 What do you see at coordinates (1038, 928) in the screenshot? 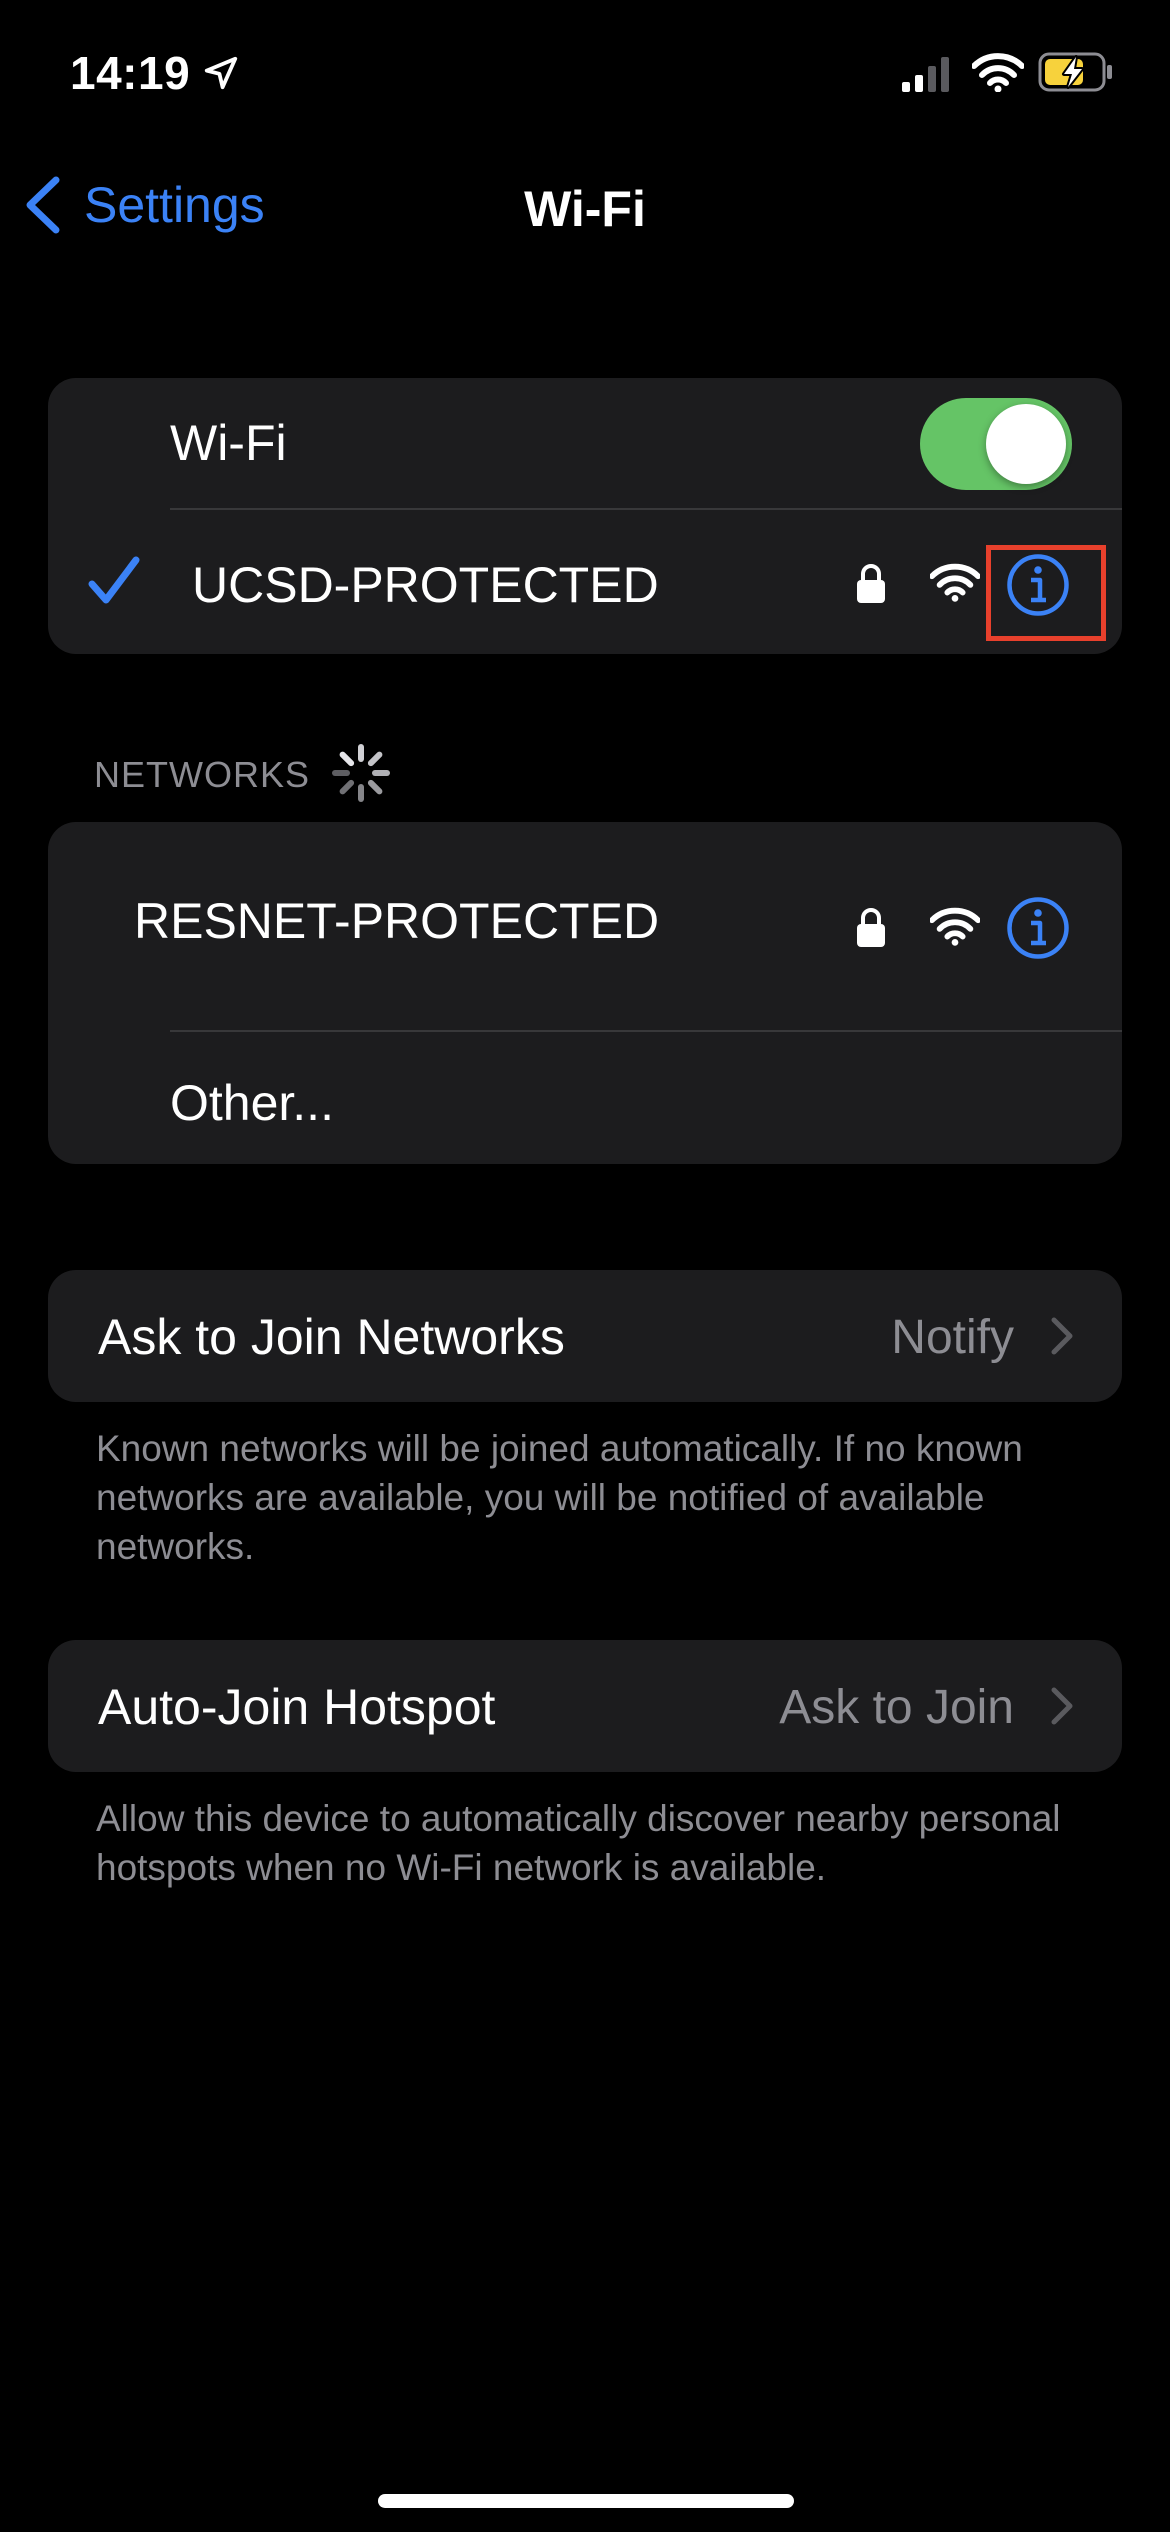
I see `info-icon` at bounding box center [1038, 928].